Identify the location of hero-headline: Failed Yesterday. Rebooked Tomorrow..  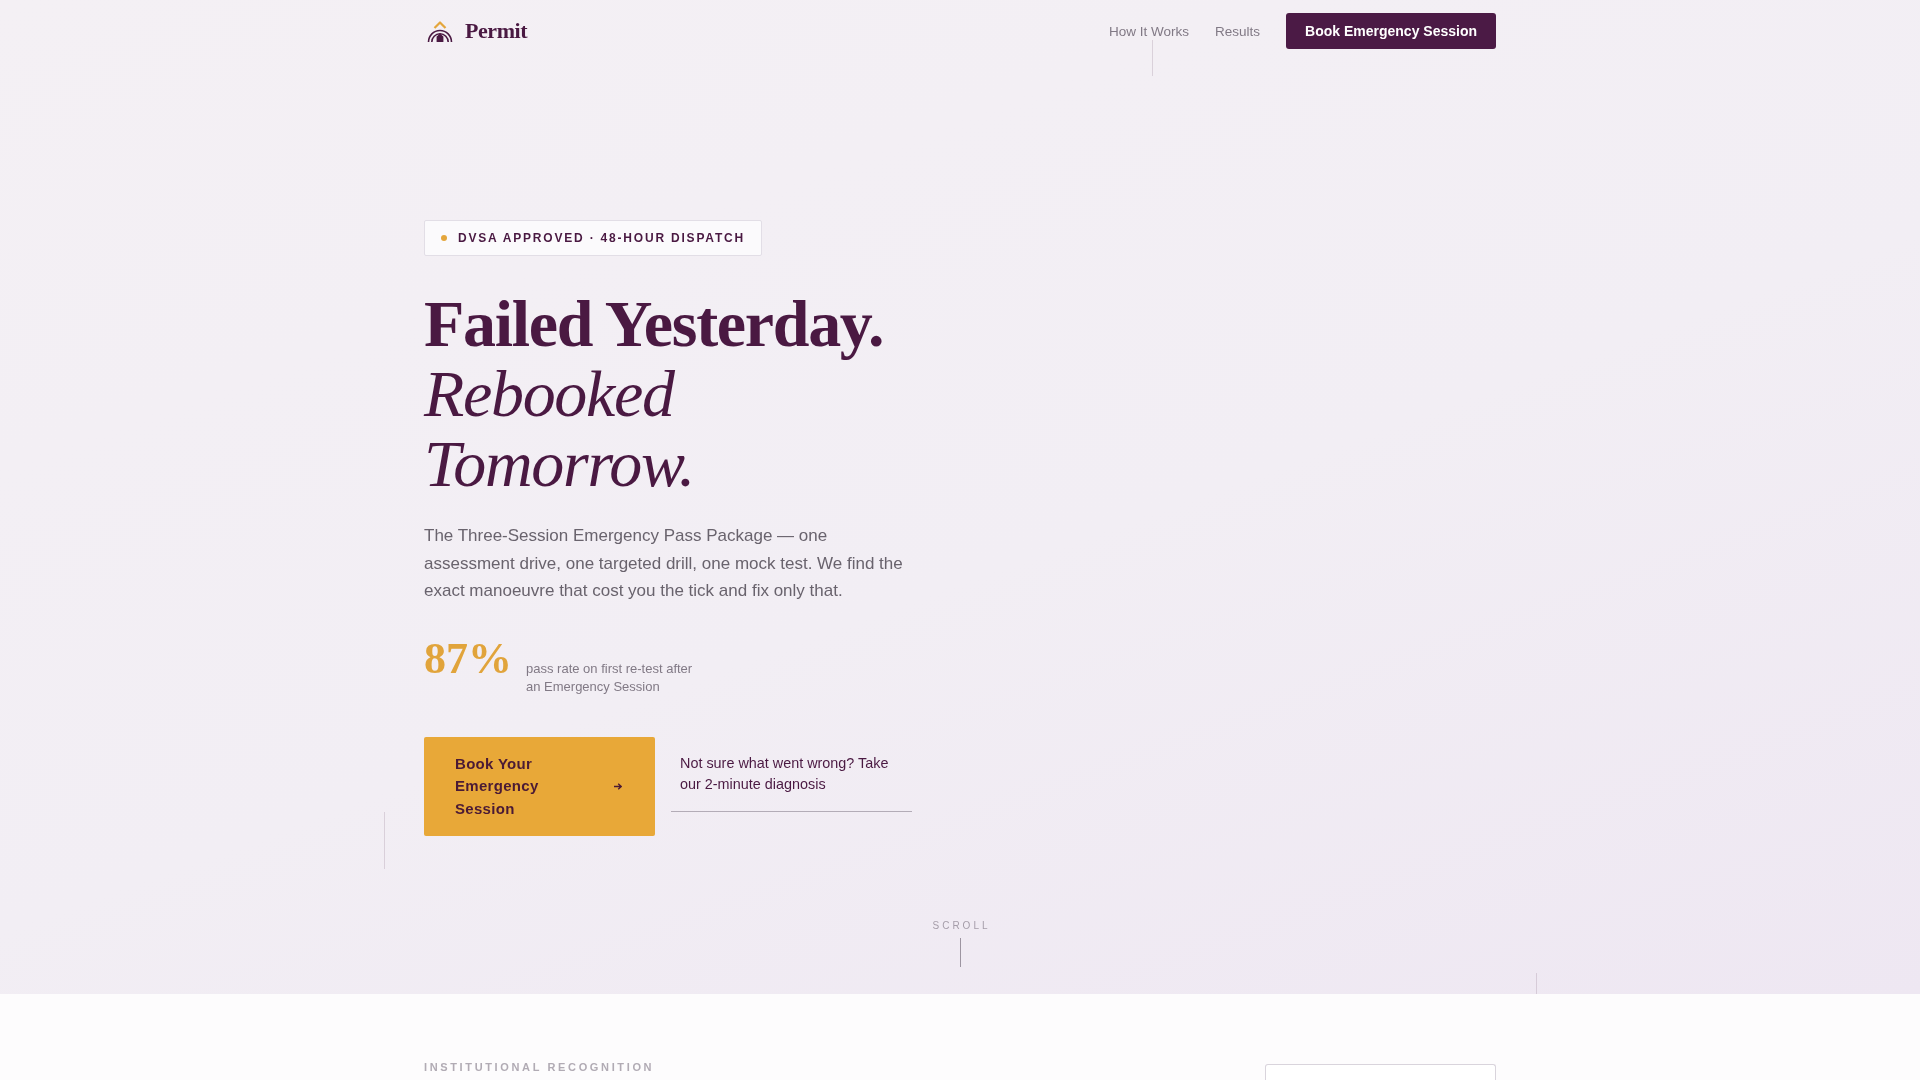
(654, 394).